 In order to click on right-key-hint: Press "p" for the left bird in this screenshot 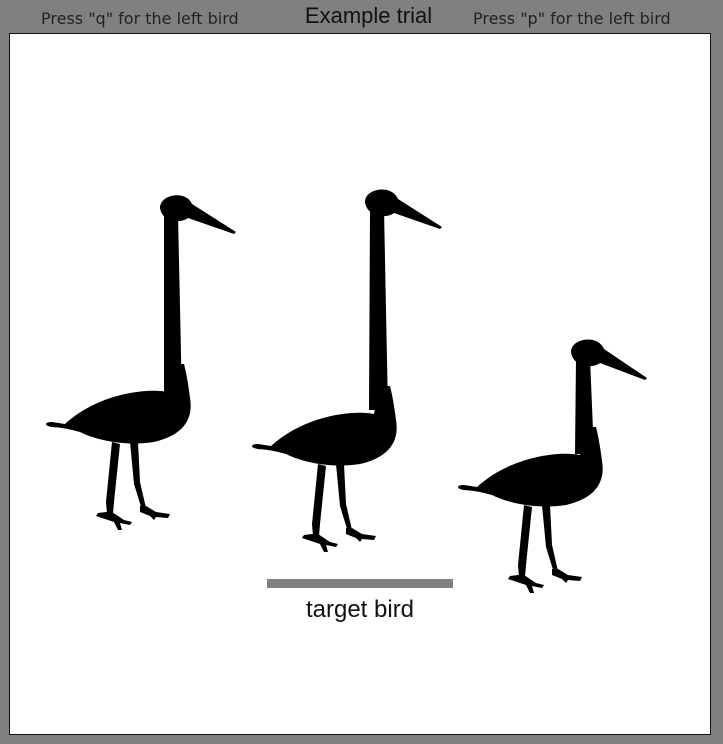, I will do `click(572, 18)`.